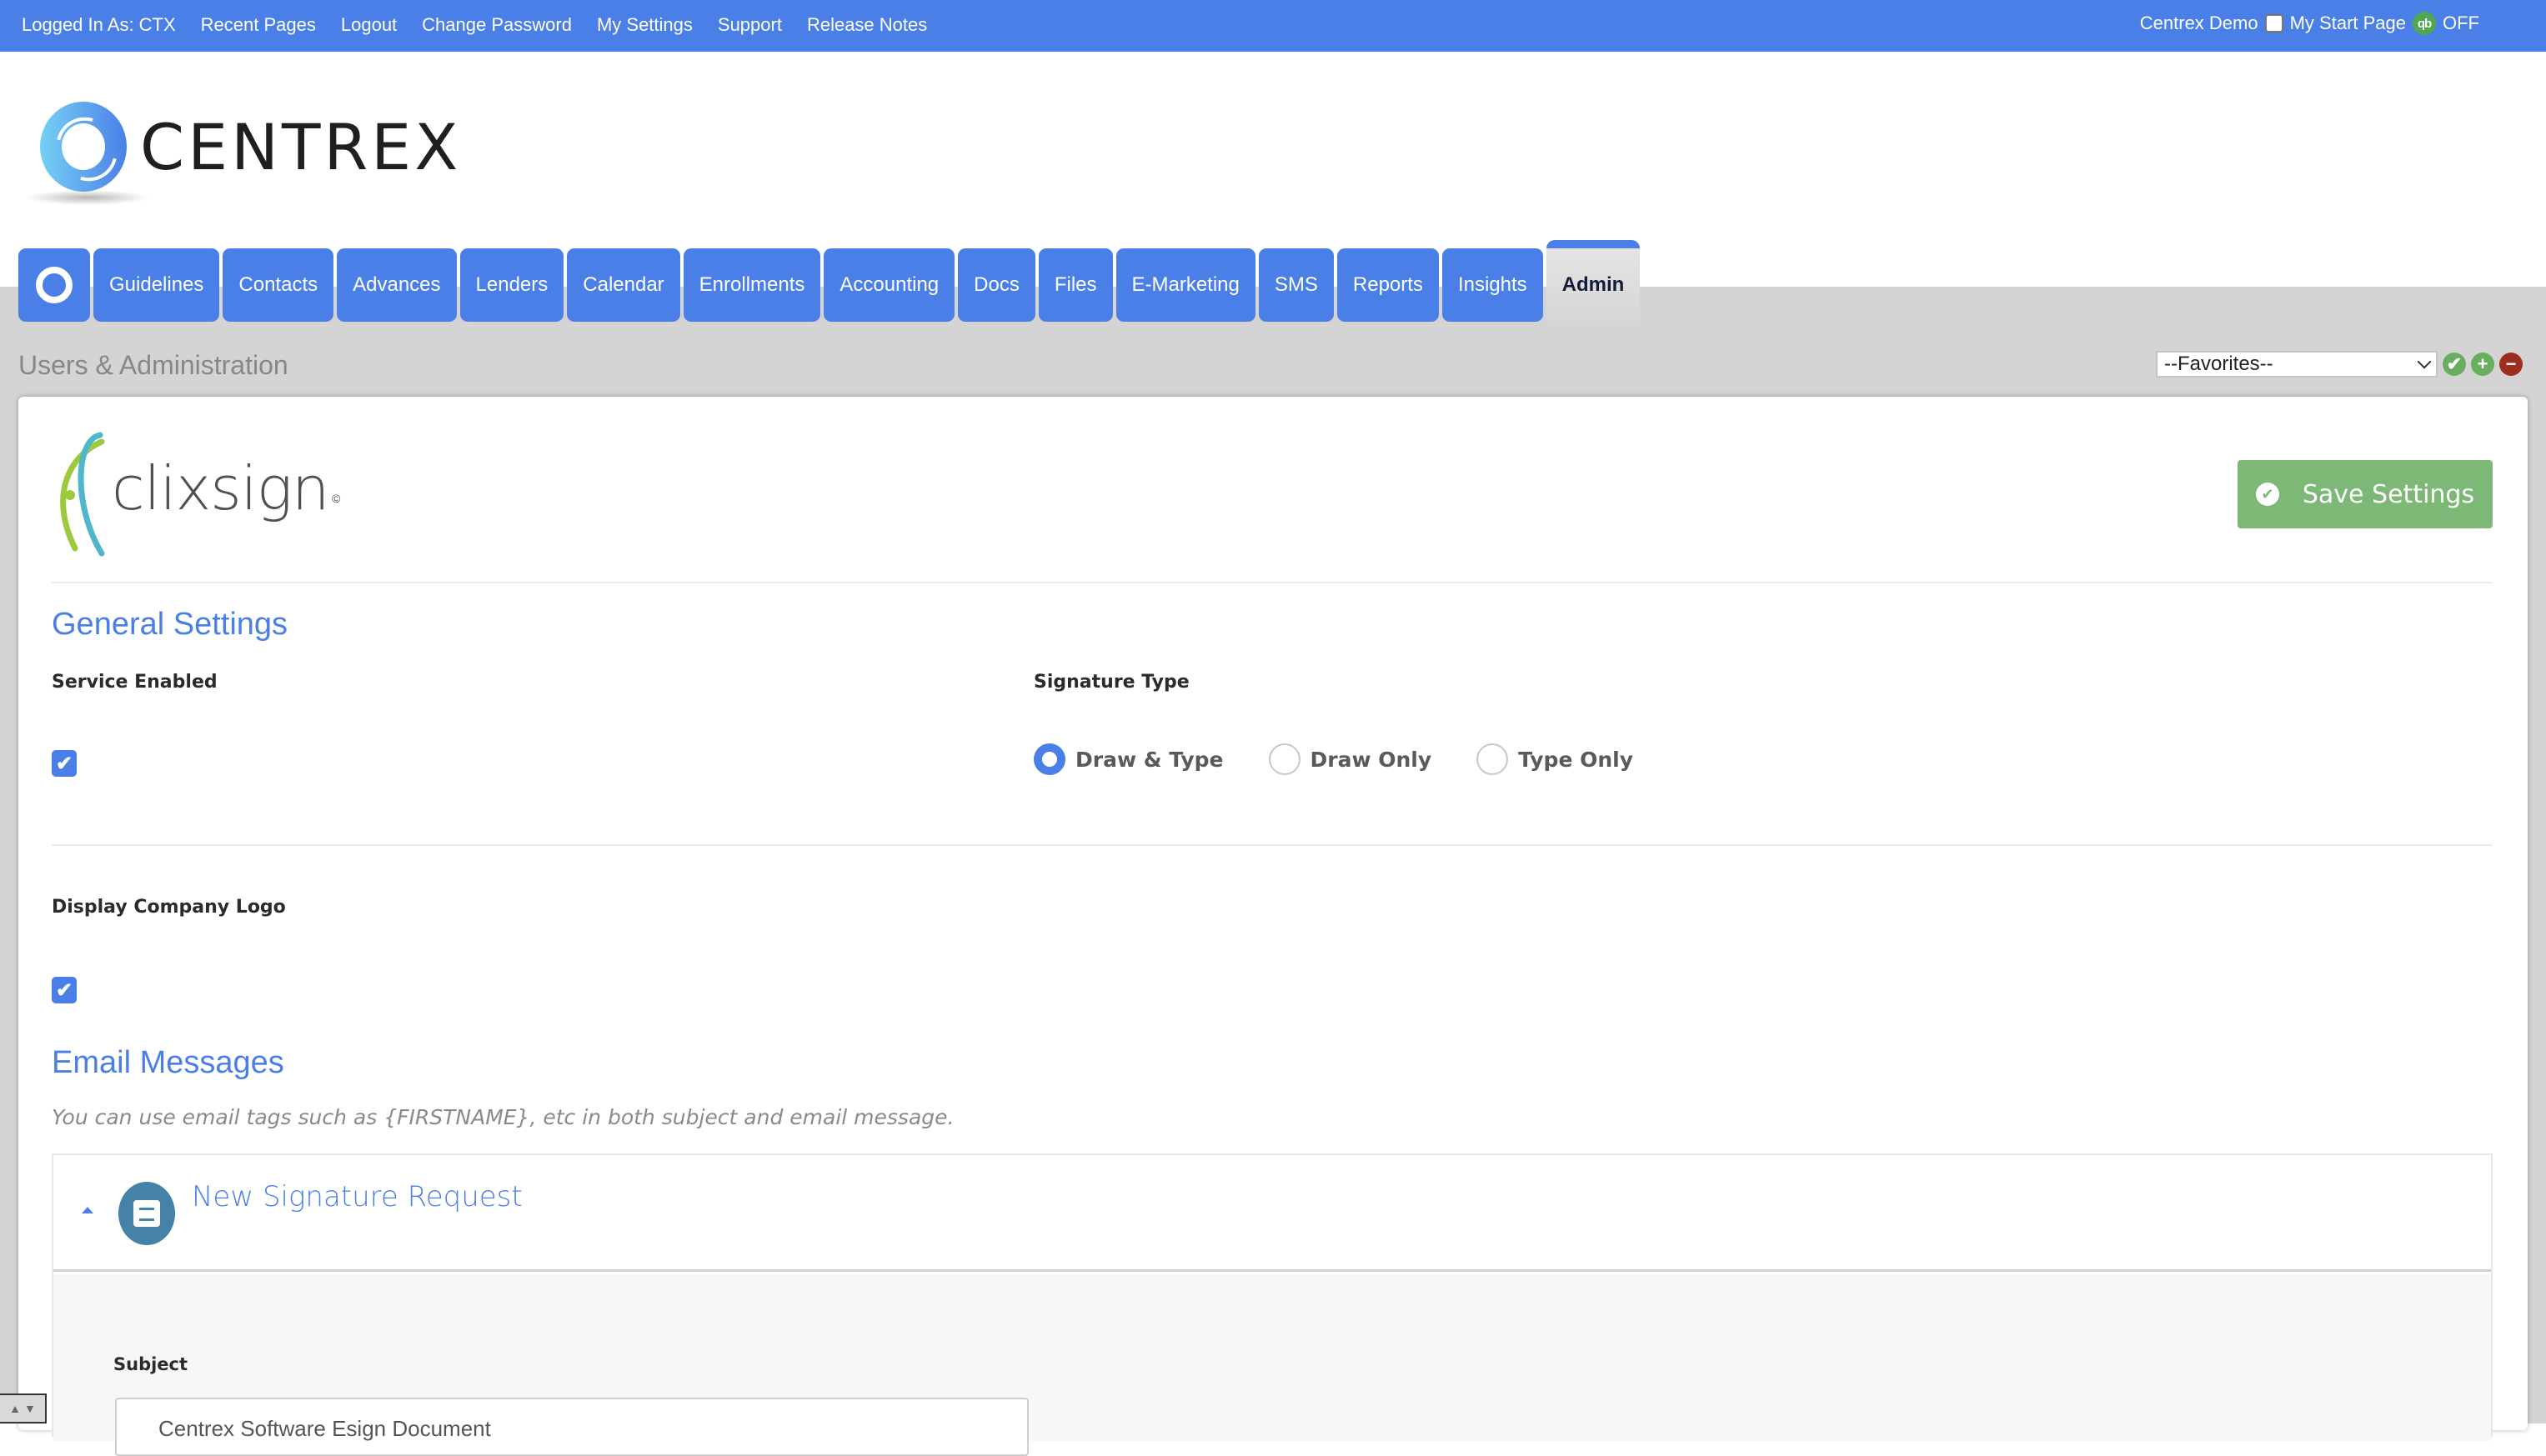  Describe the element at coordinates (168, 1062) in the screenshot. I see `email-messages-heading: Email Messages` at that location.